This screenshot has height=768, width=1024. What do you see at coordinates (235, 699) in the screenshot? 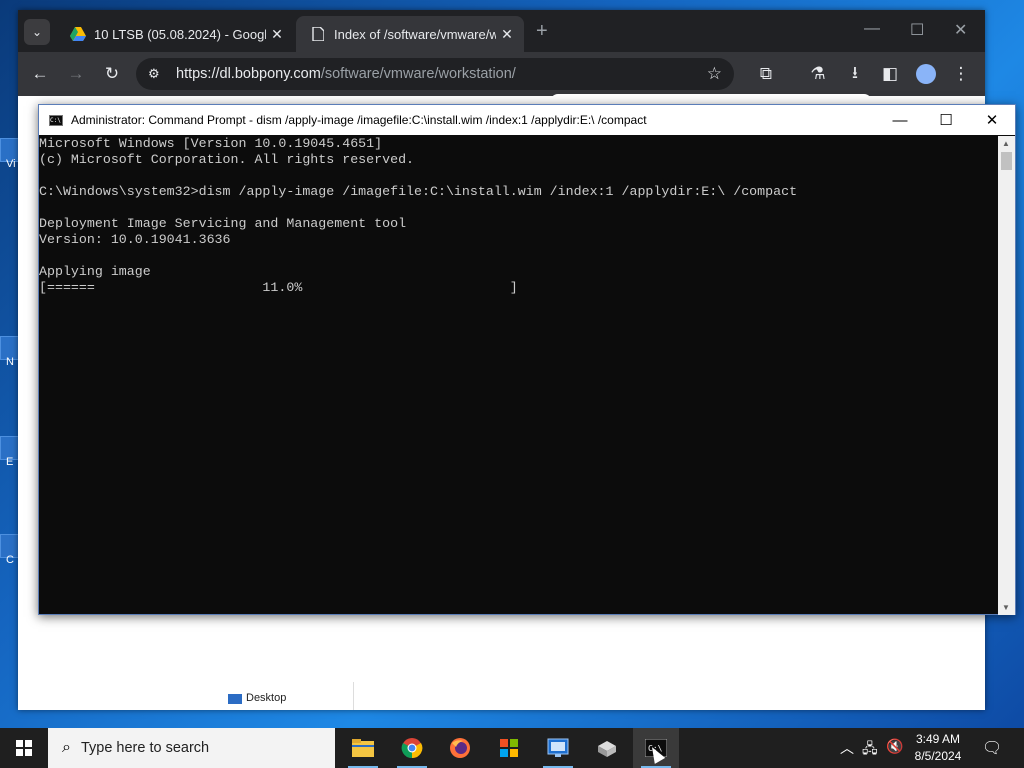
I see `desktop-folder-icon` at bounding box center [235, 699].